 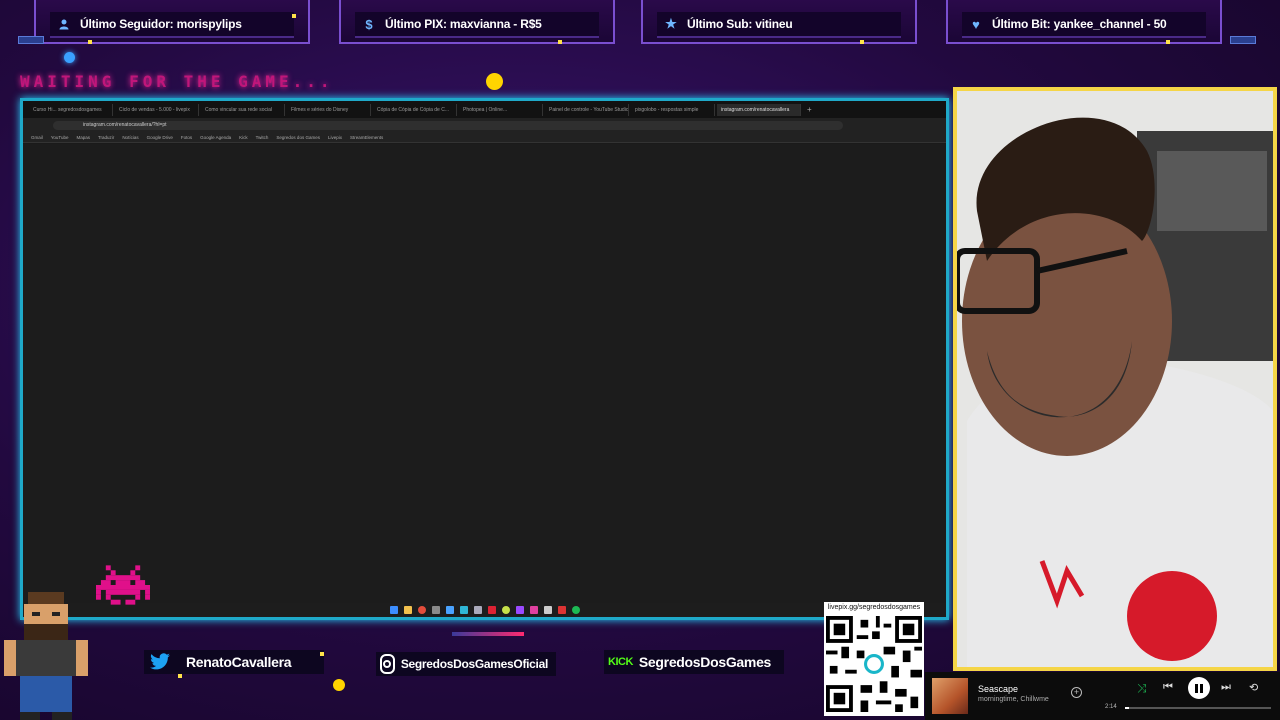 I want to click on browser-tab: Como vincular sua rede social, so click(x=243, y=109).